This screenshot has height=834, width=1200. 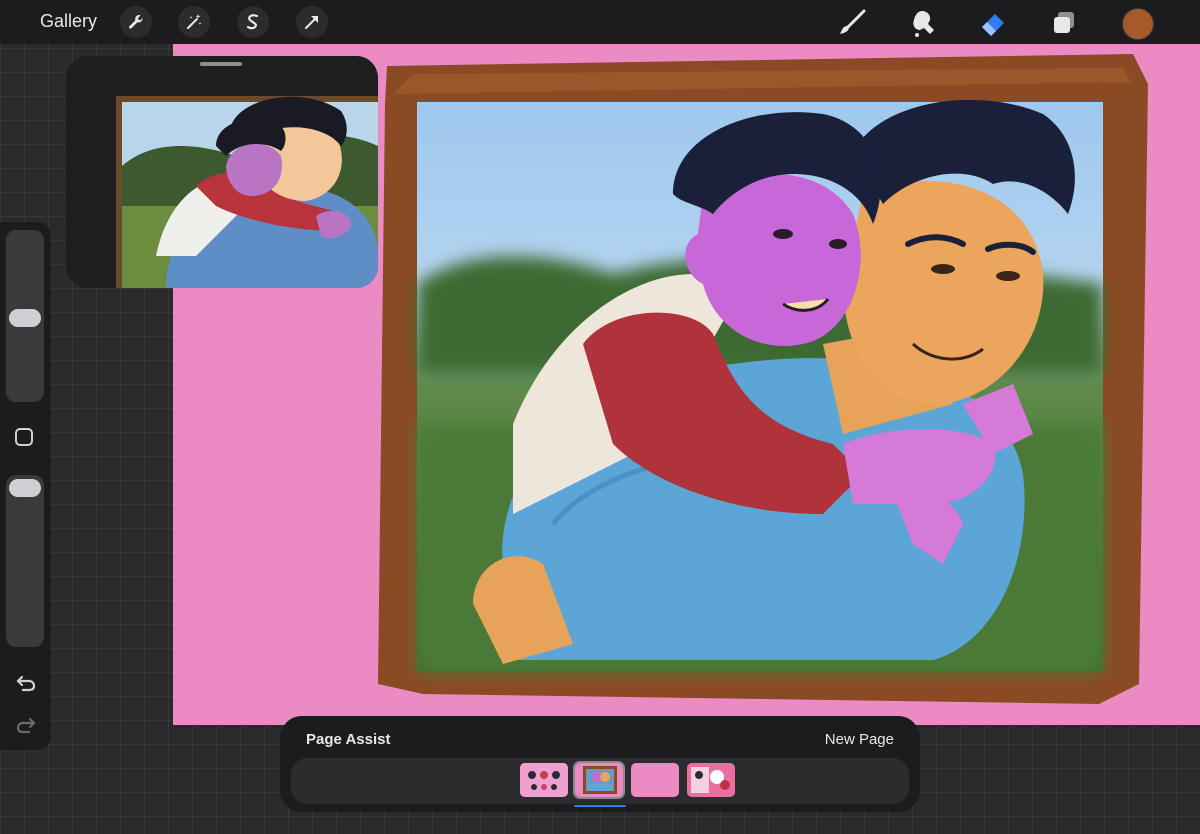 I want to click on brush-size-slider, so click(x=25, y=316).